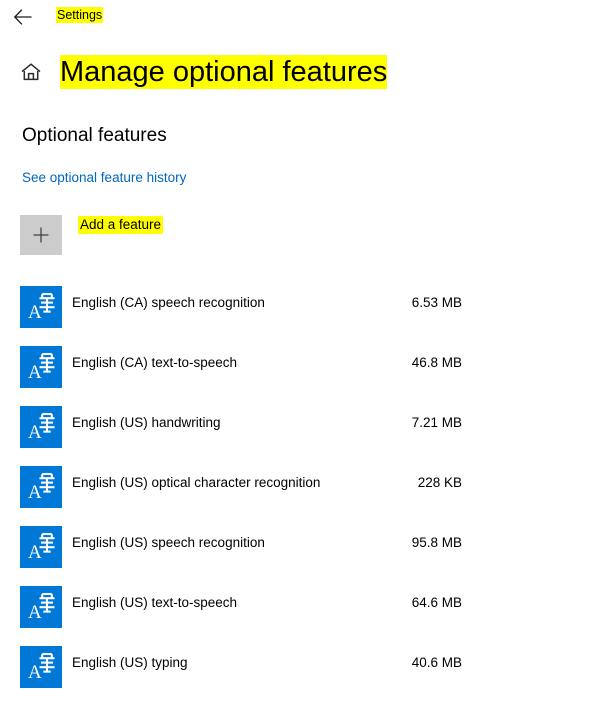 The height and width of the screenshot is (705, 601). Describe the element at coordinates (146, 422) in the screenshot. I see `feature-name: English (US) handwriting` at that location.